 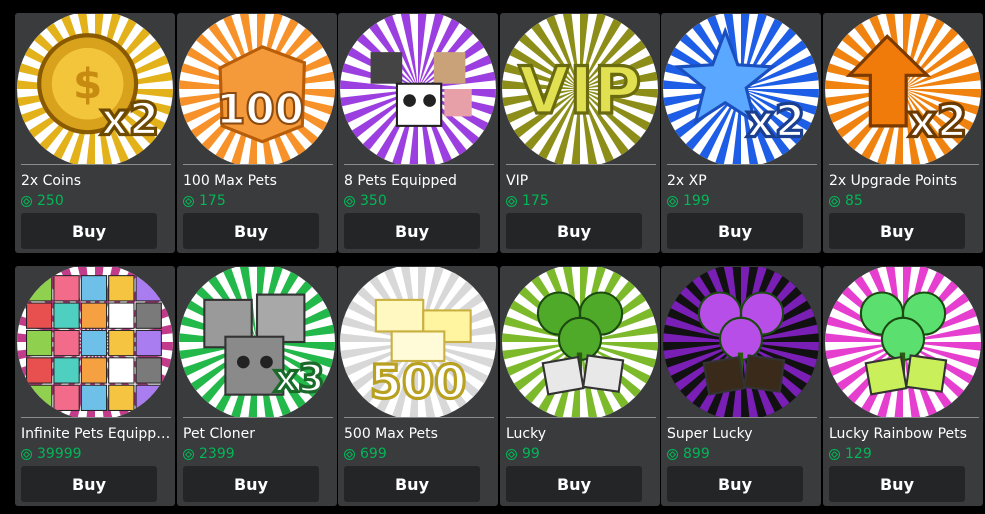 What do you see at coordinates (517, 181) in the screenshot?
I see `item-name: VIP` at bounding box center [517, 181].